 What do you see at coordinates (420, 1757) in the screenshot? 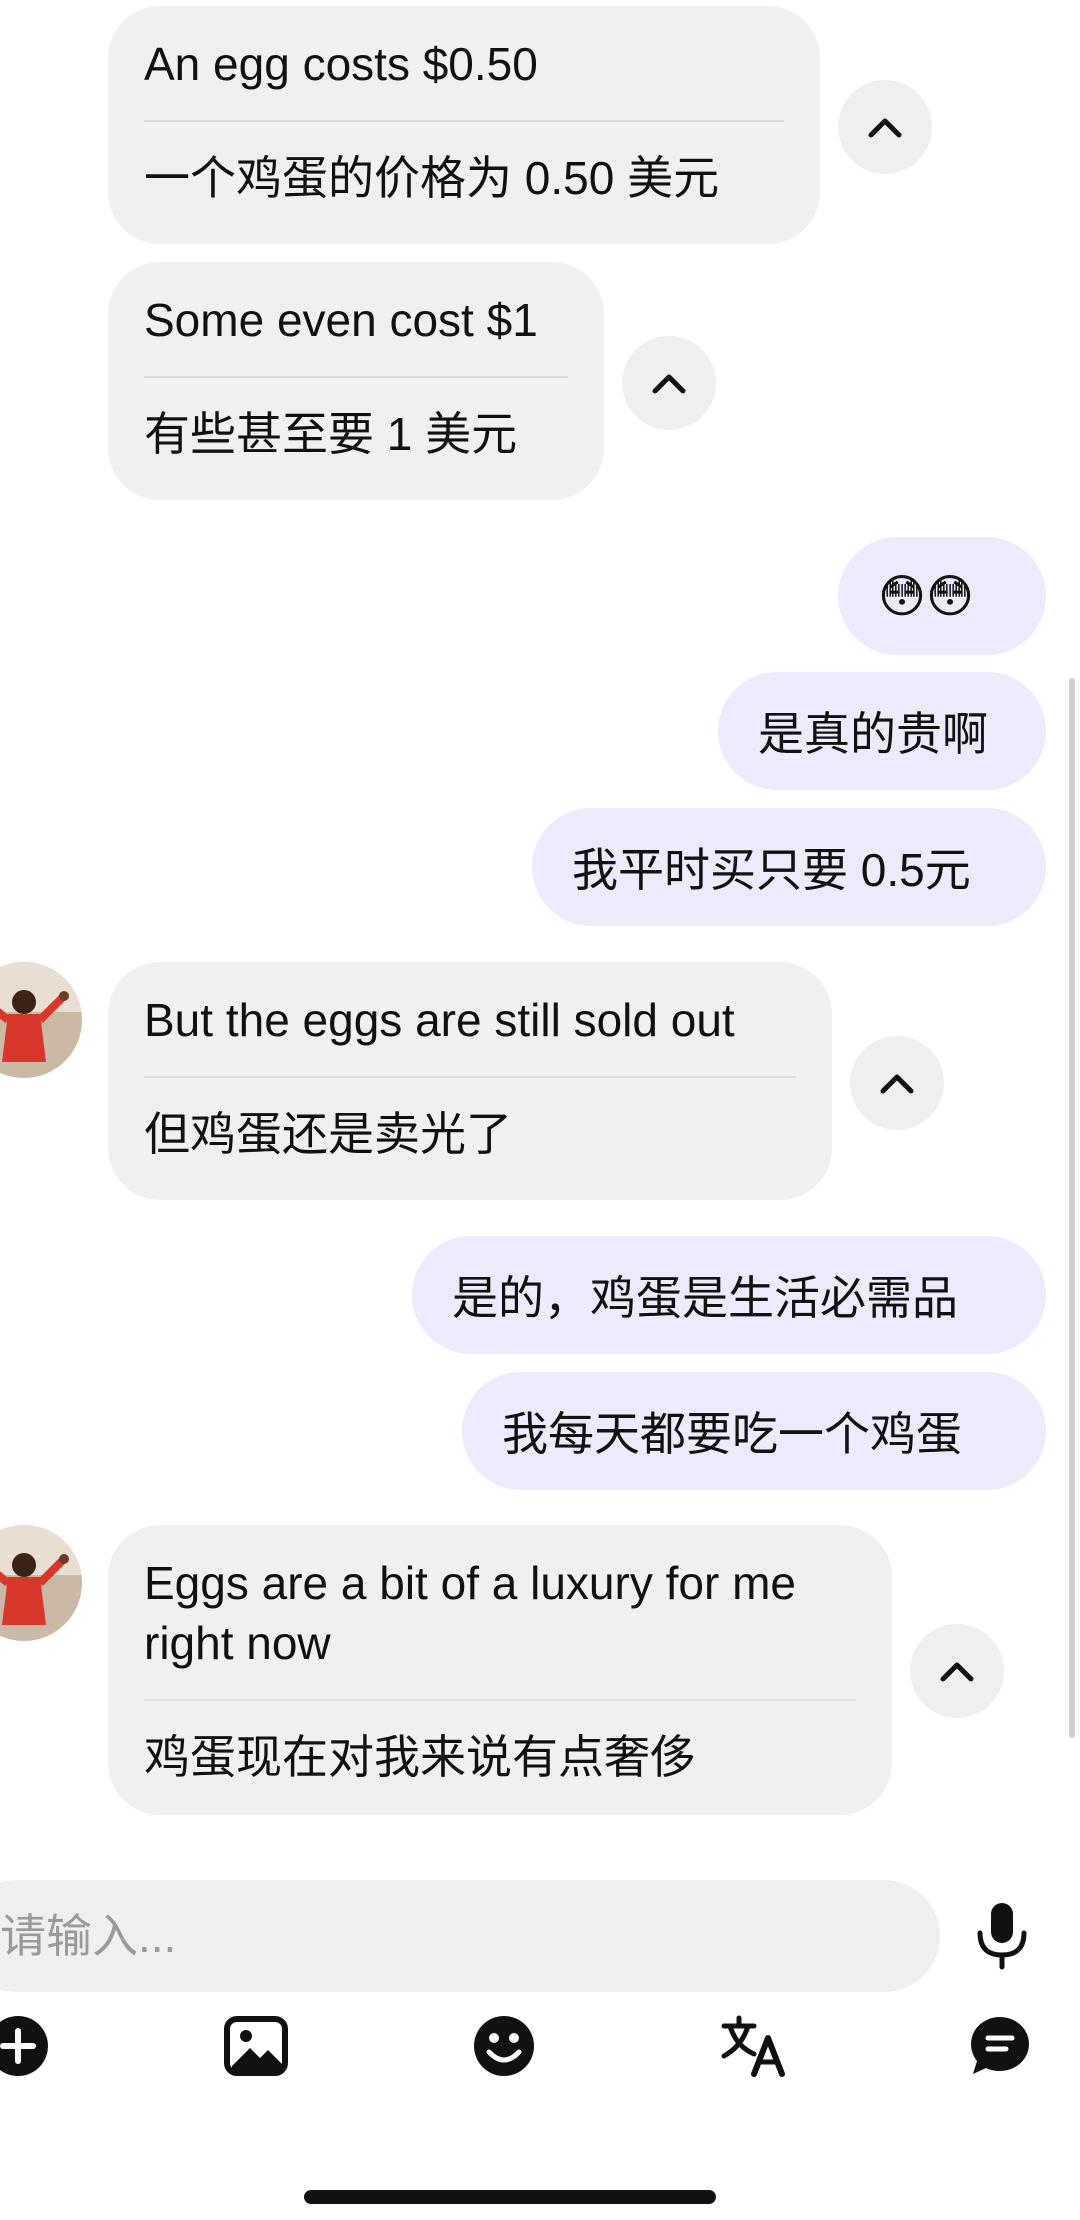
I see `message-translation-text: 鸡蛋现在对我来说有点奢侈` at bounding box center [420, 1757].